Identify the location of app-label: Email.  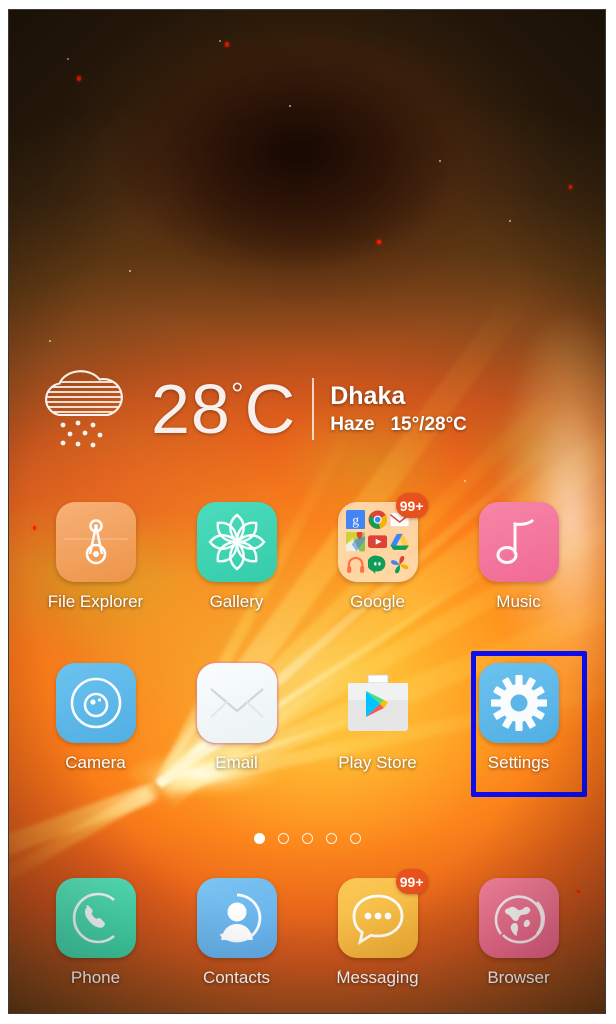
(236, 762).